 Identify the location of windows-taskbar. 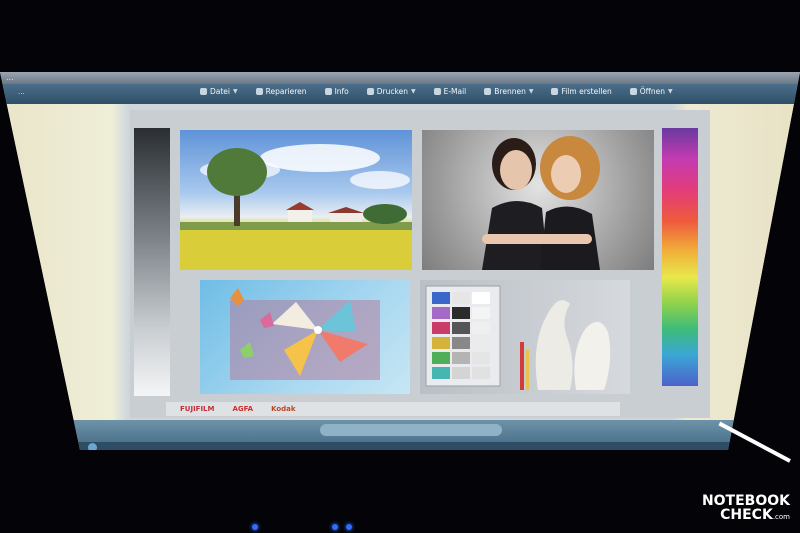
(400, 446).